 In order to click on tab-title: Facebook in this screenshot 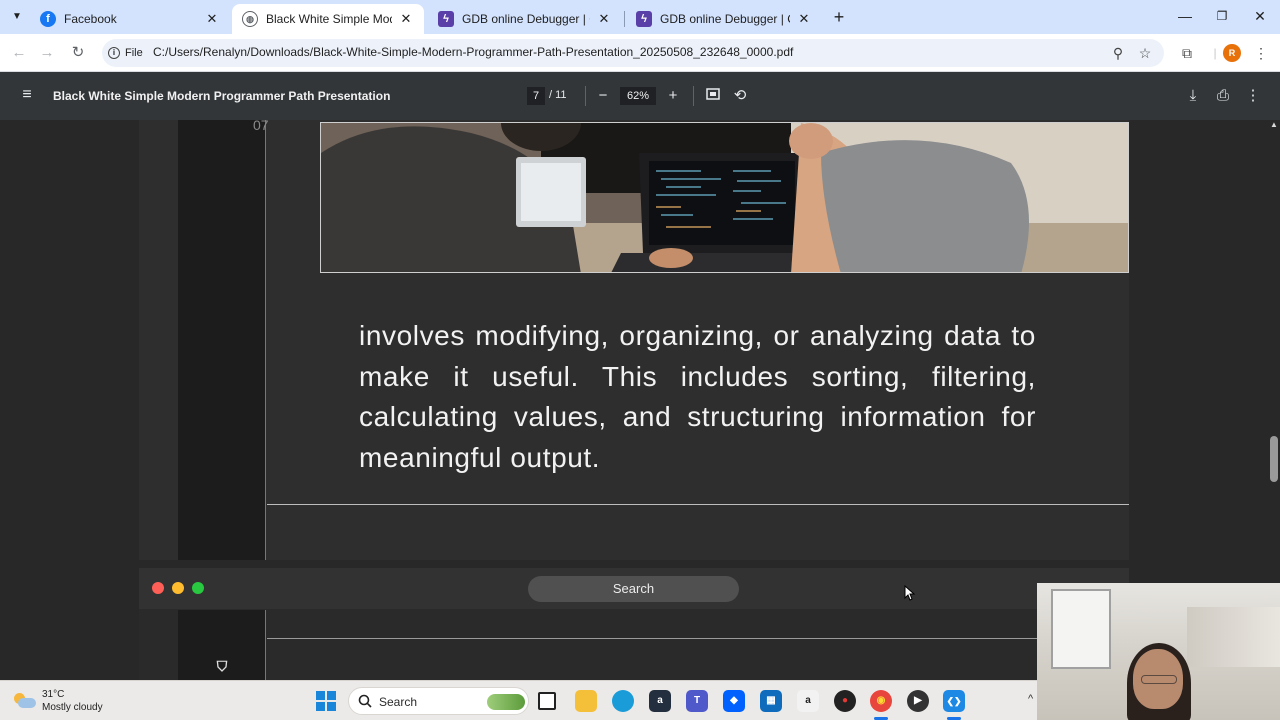, I will do `click(90, 19)`.